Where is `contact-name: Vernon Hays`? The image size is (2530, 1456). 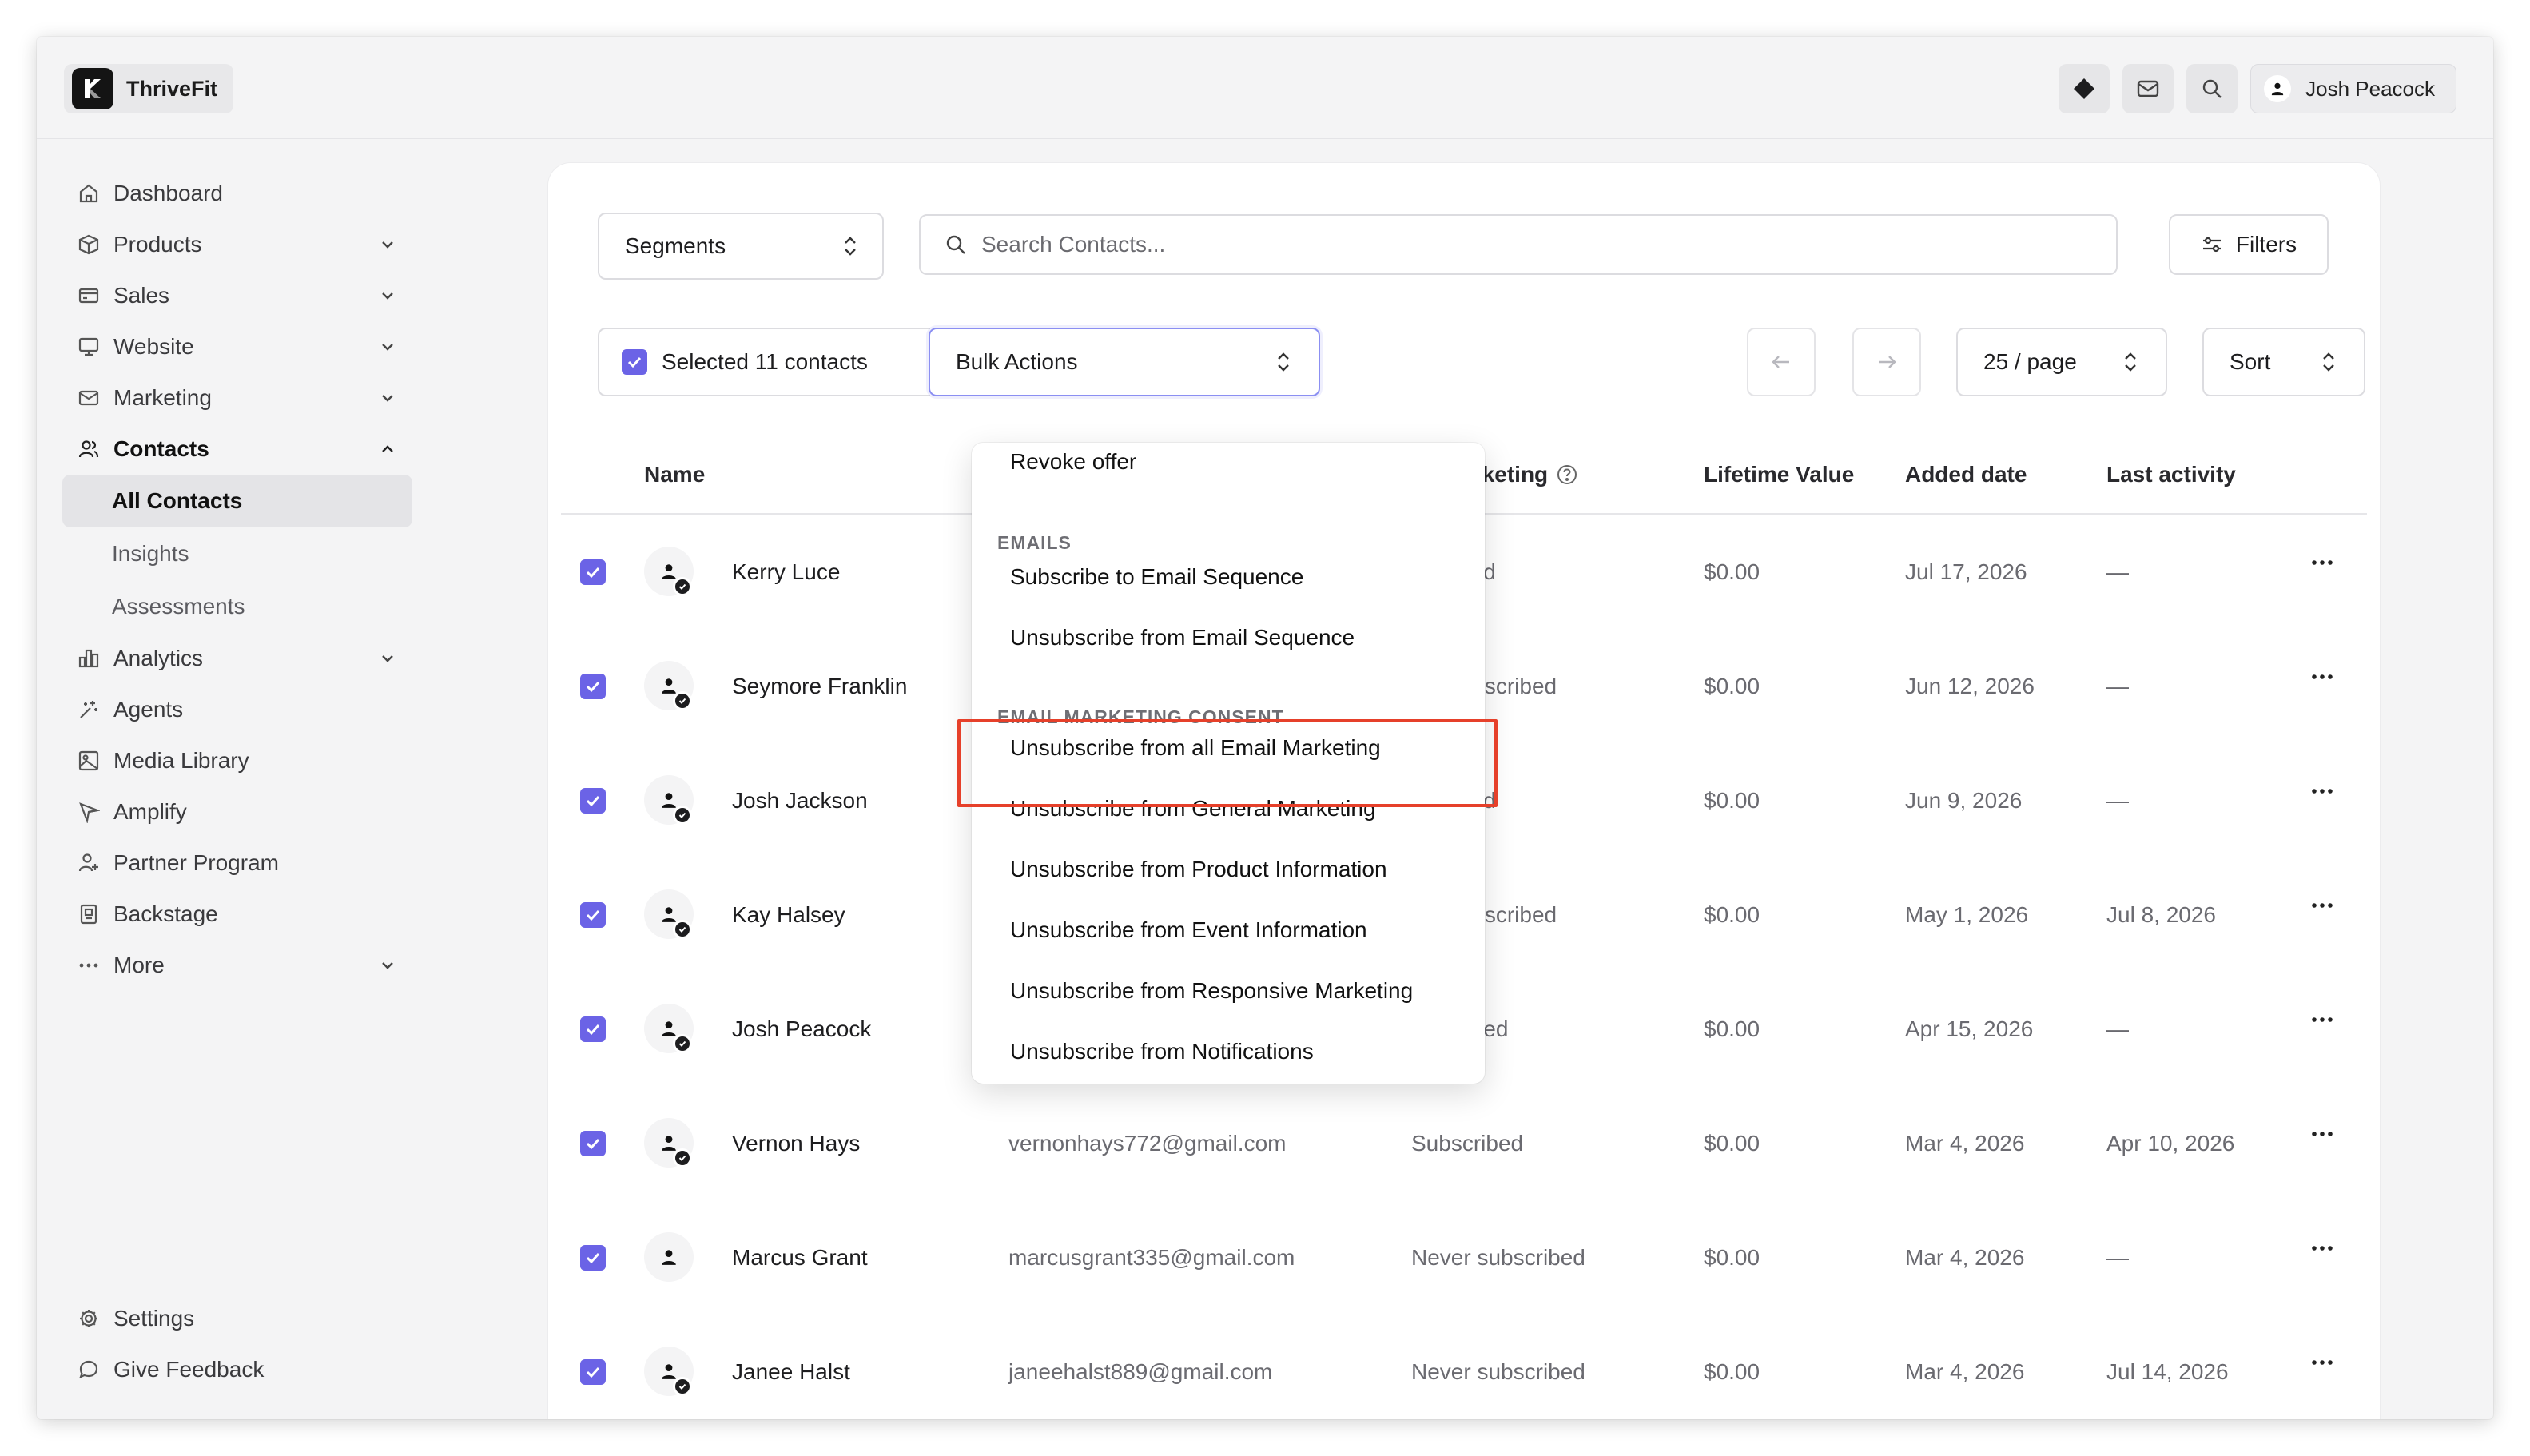 contact-name: Vernon Hays is located at coordinates (796, 1143).